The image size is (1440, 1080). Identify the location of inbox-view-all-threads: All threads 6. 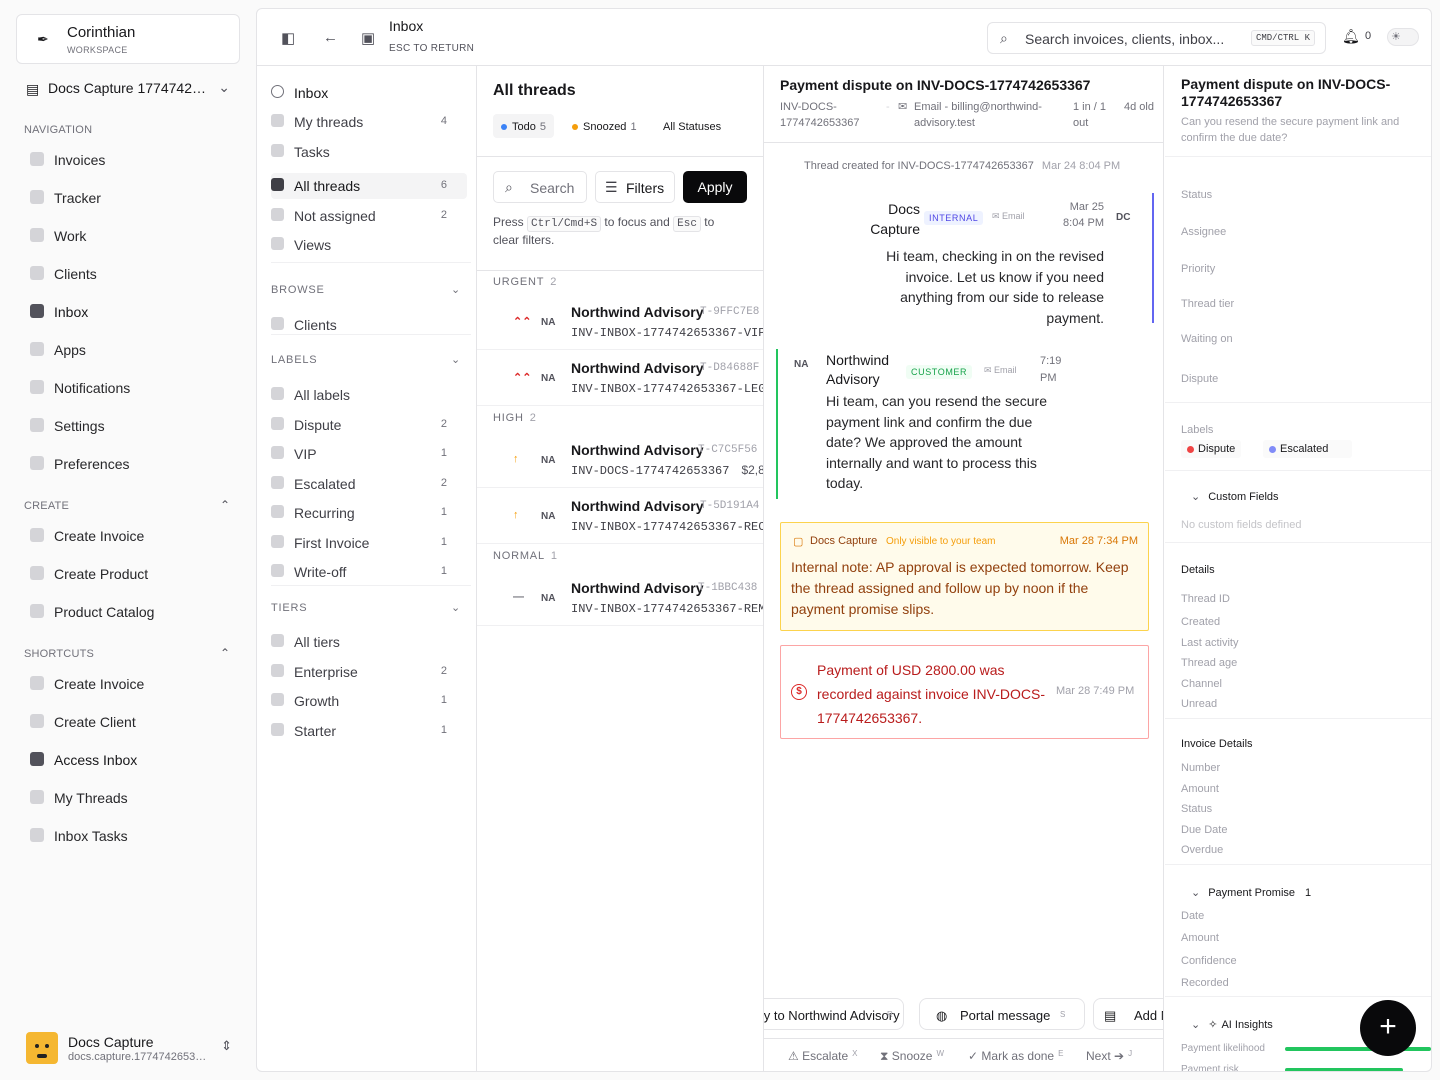
(369, 186).